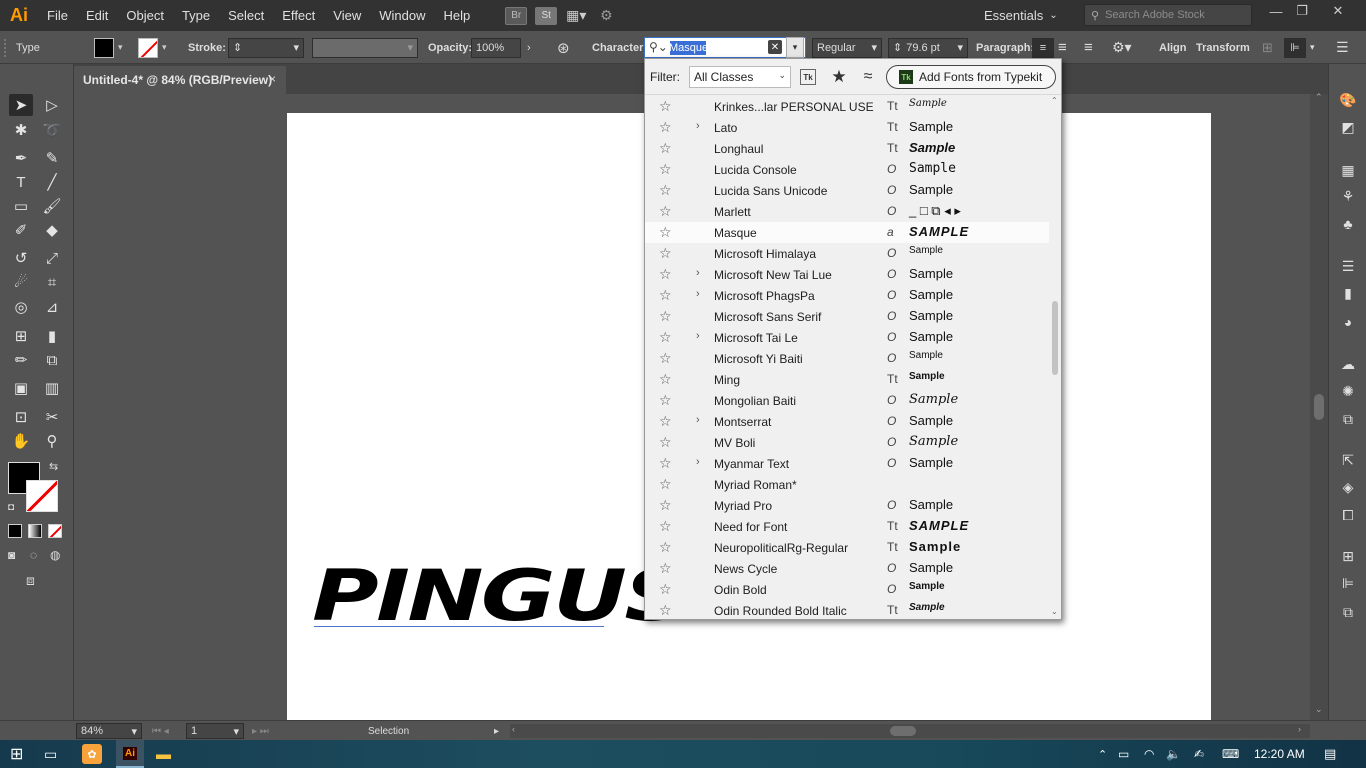  What do you see at coordinates (148, 47) in the screenshot?
I see `stroke-swatch` at bounding box center [148, 47].